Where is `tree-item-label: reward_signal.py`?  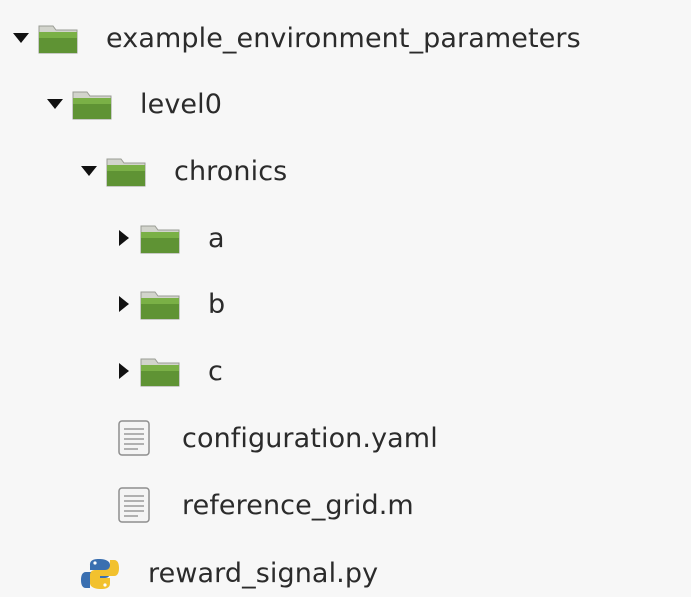
tree-item-label: reward_signal.py is located at coordinates (263, 573).